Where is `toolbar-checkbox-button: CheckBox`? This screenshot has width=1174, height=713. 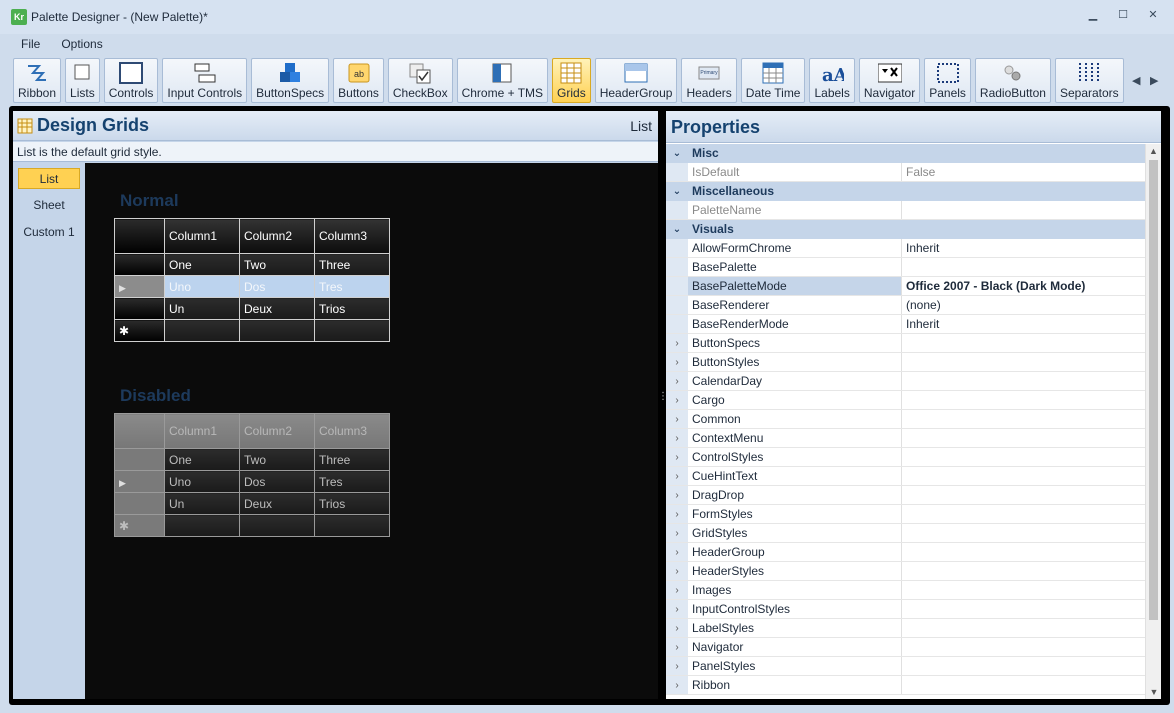 toolbar-checkbox-button: CheckBox is located at coordinates (420, 80).